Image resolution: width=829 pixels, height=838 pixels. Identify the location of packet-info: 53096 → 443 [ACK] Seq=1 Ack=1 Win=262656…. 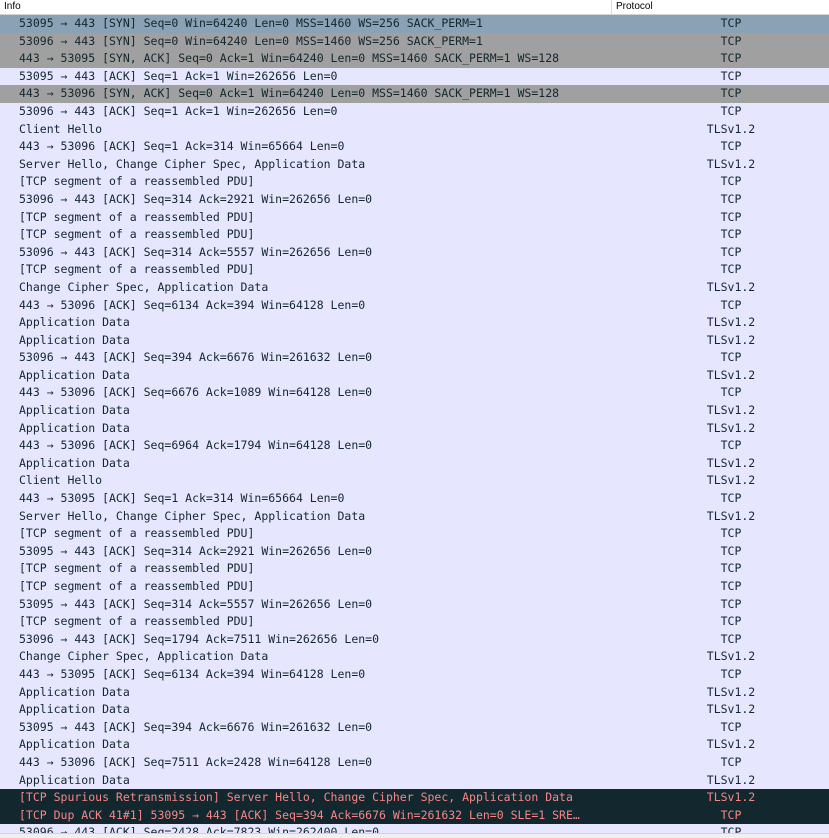
(178, 110).